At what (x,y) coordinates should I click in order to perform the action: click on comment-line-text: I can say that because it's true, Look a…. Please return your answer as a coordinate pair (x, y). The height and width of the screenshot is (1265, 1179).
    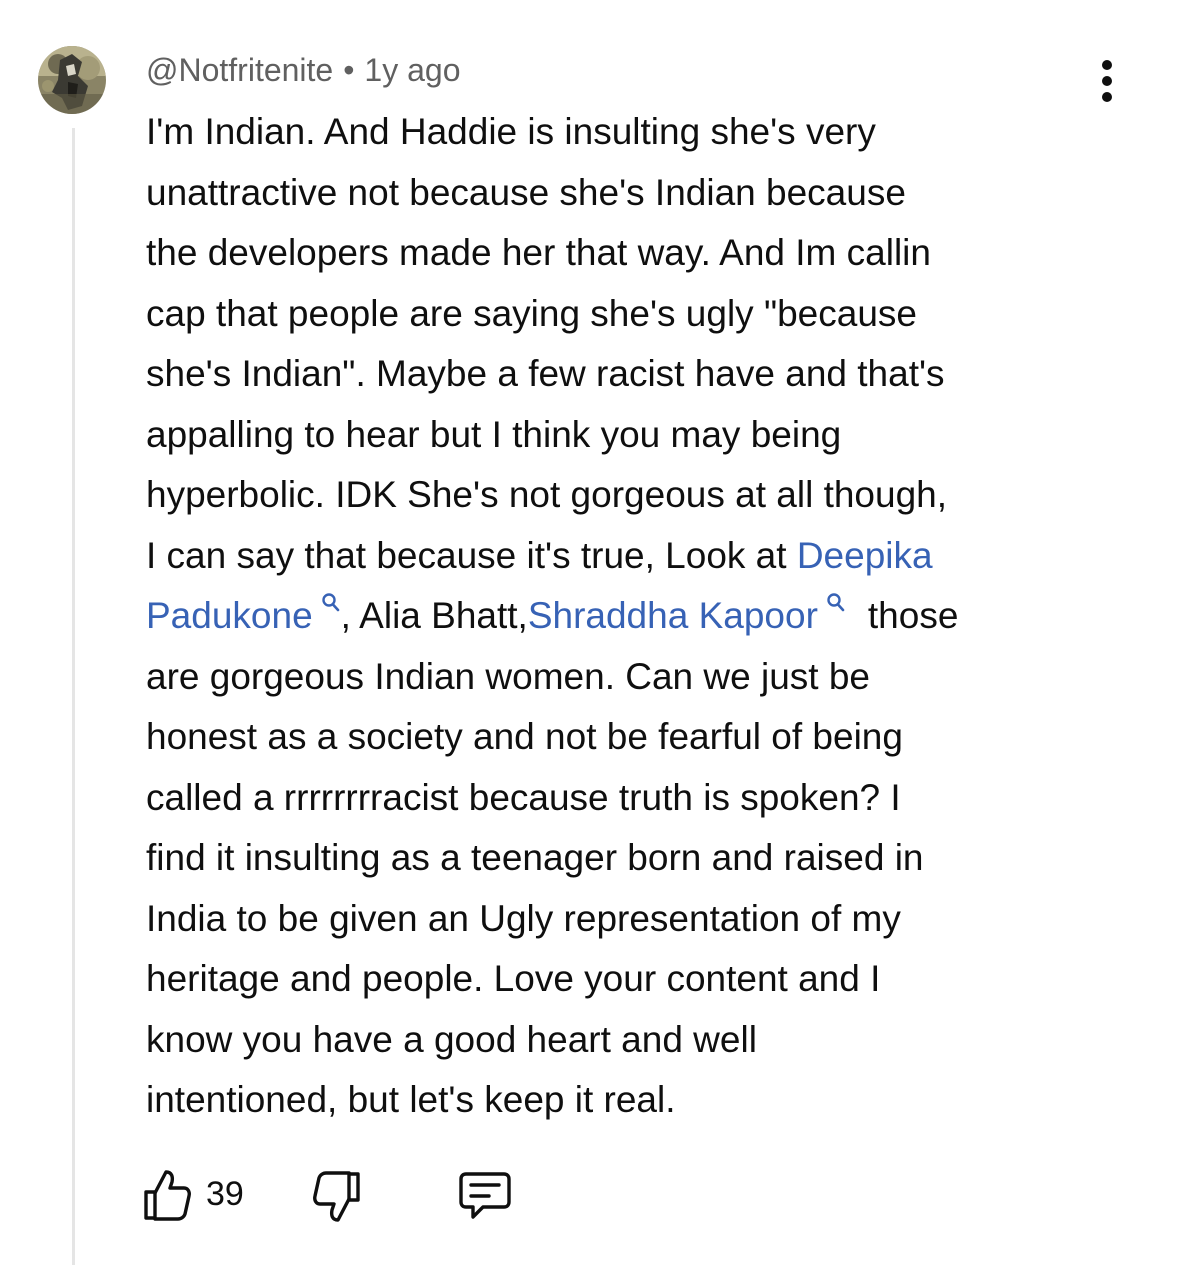
    Looking at the image, I should click on (471, 555).